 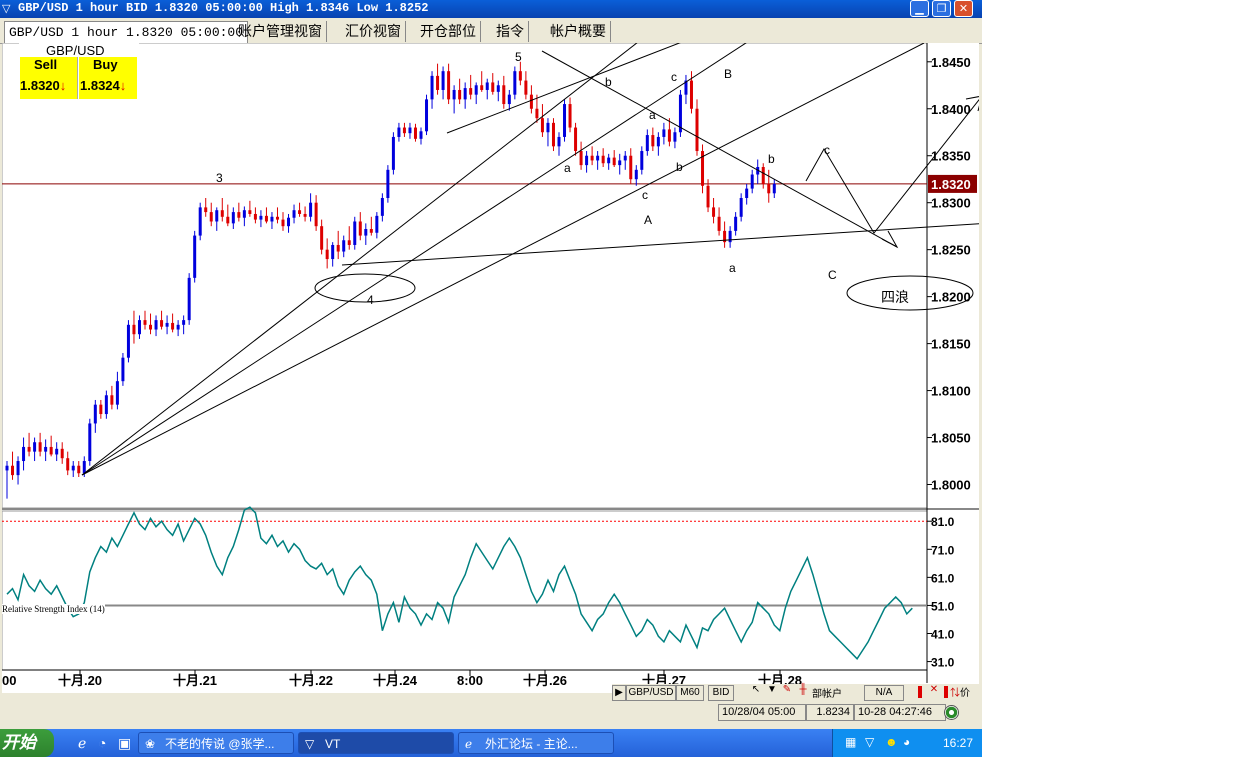 I want to click on bar-chart-icon: ╫, so click(x=803, y=689).